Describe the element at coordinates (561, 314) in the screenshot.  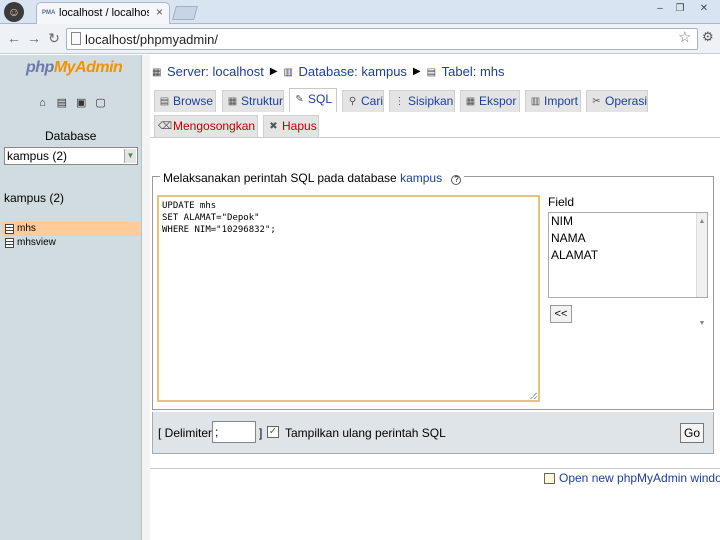
I see `insert-field-button: <<` at that location.